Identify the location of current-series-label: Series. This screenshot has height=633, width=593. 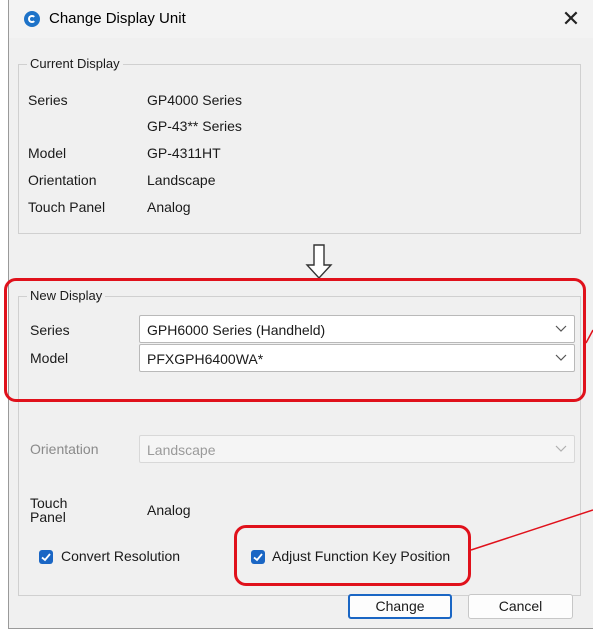
(48, 100).